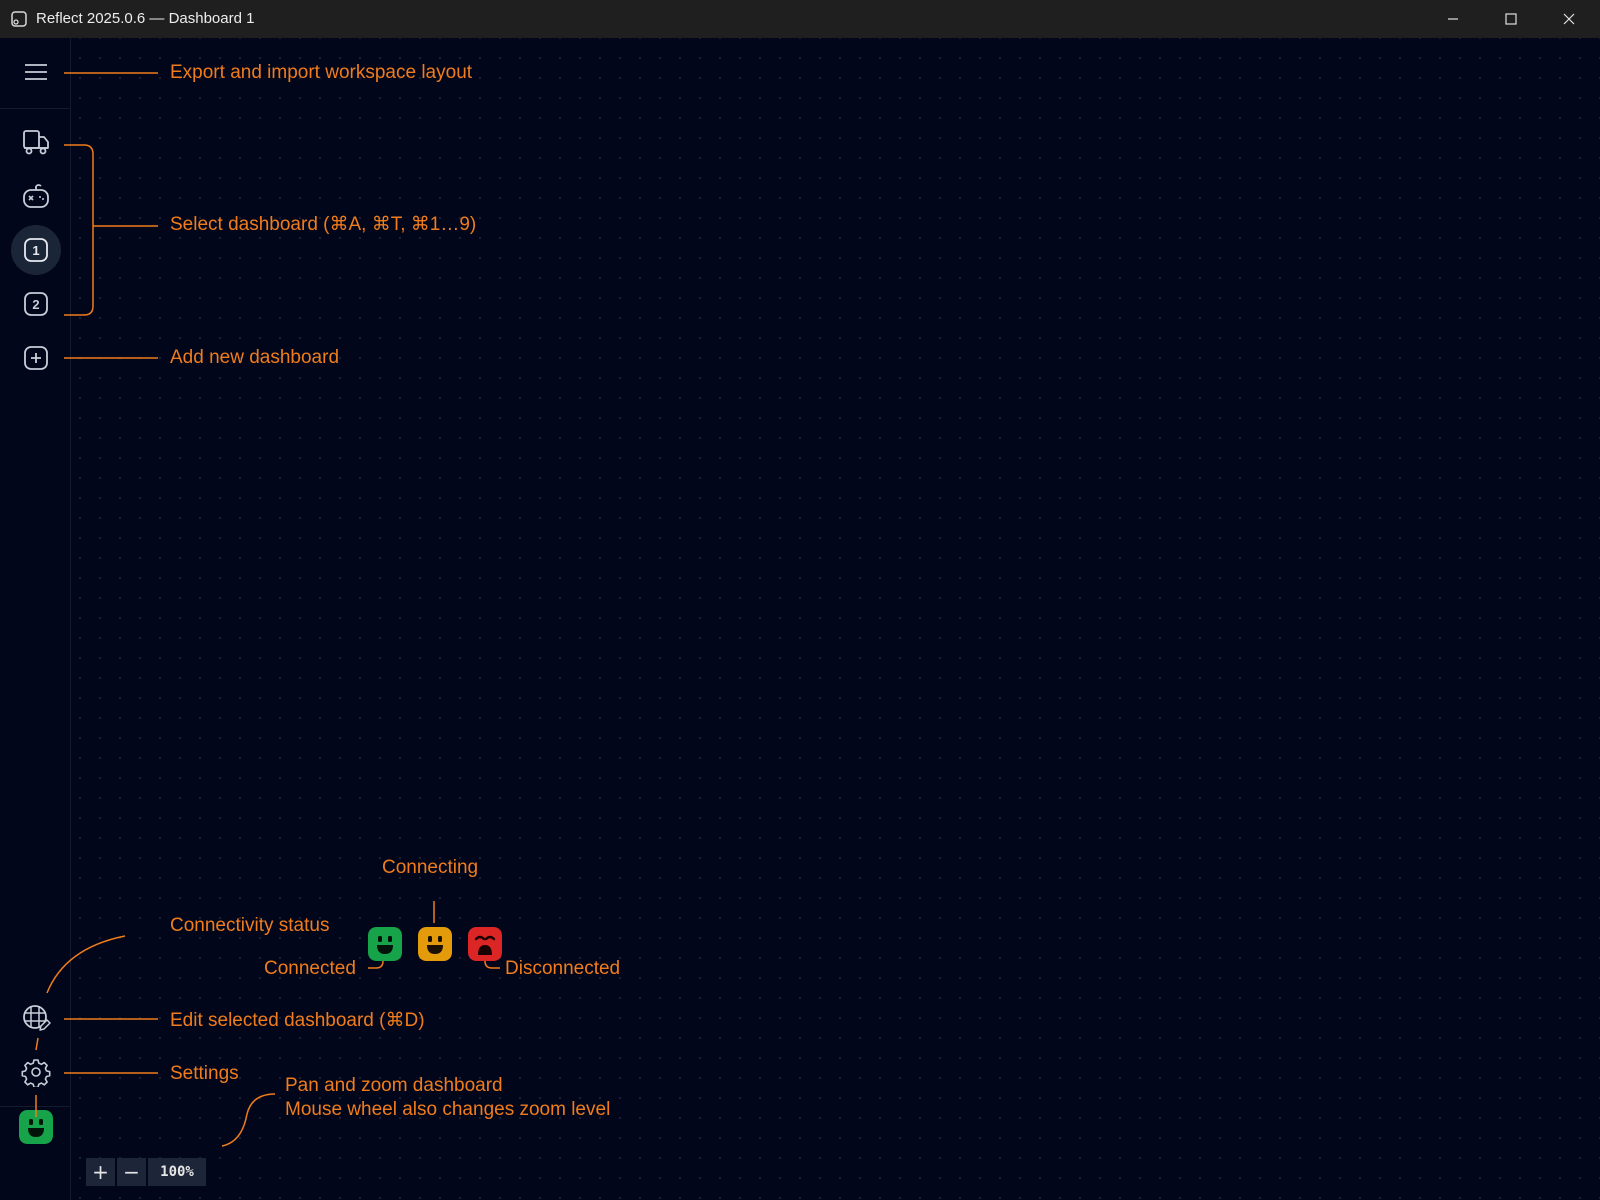 This screenshot has width=1600, height=1200. Describe the element at coordinates (131, 1172) in the screenshot. I see `zoom-out-button: −` at that location.